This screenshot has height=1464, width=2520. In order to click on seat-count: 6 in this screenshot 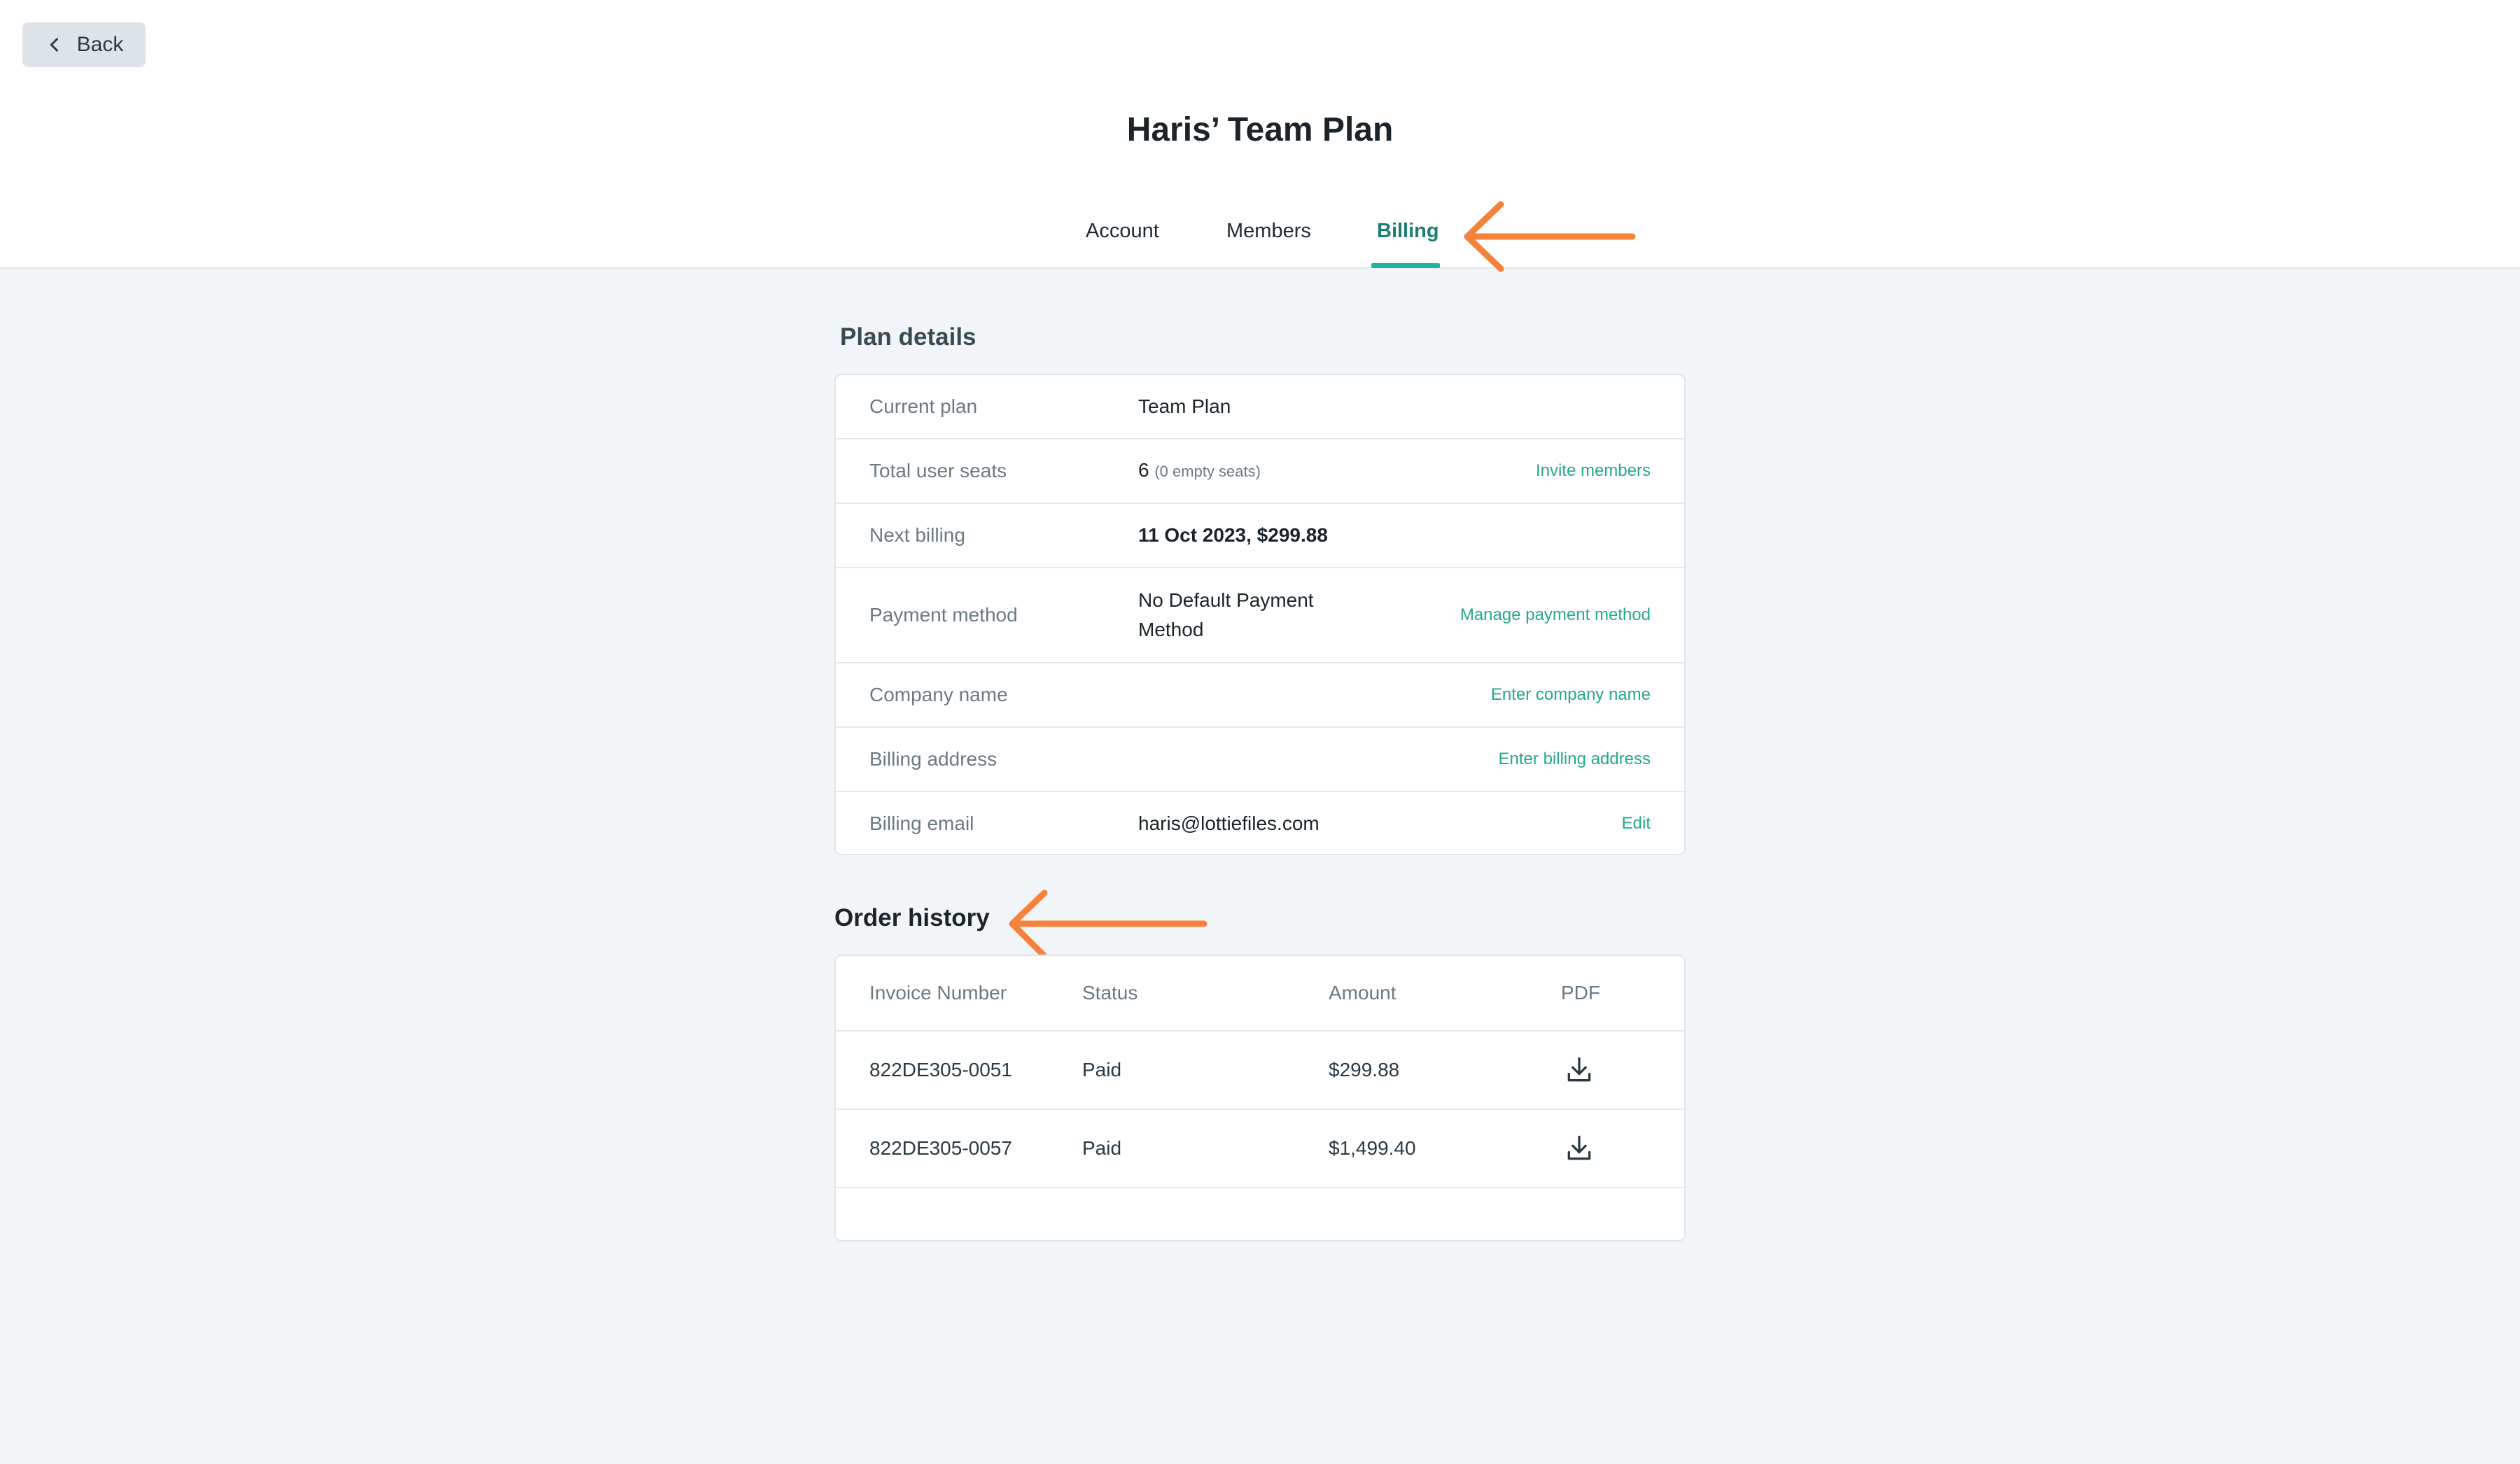, I will do `click(1143, 470)`.